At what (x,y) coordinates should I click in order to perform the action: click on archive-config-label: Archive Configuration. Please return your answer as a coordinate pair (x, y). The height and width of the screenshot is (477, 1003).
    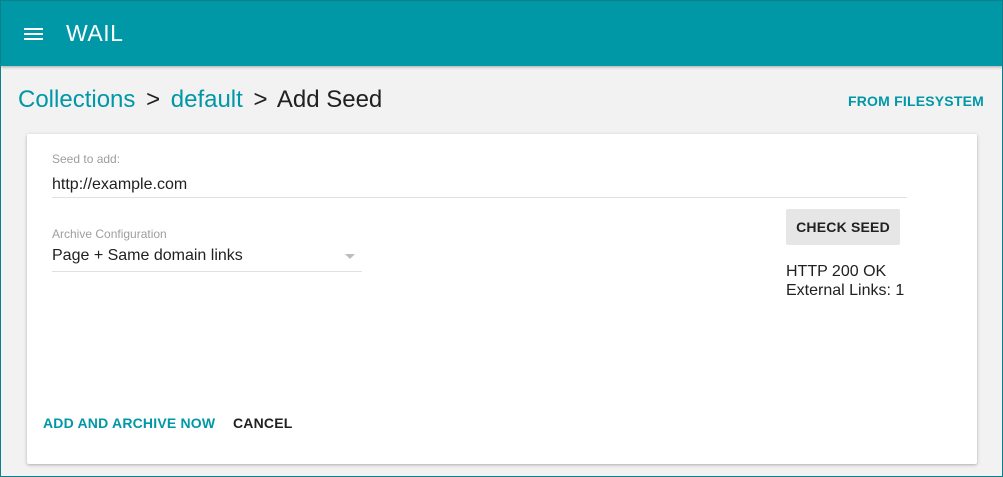
    Looking at the image, I should click on (109, 234).